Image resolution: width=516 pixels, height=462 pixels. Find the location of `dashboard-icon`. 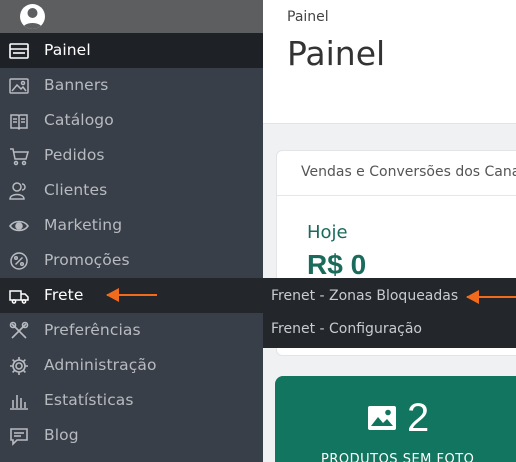

dashboard-icon is located at coordinates (19, 51).